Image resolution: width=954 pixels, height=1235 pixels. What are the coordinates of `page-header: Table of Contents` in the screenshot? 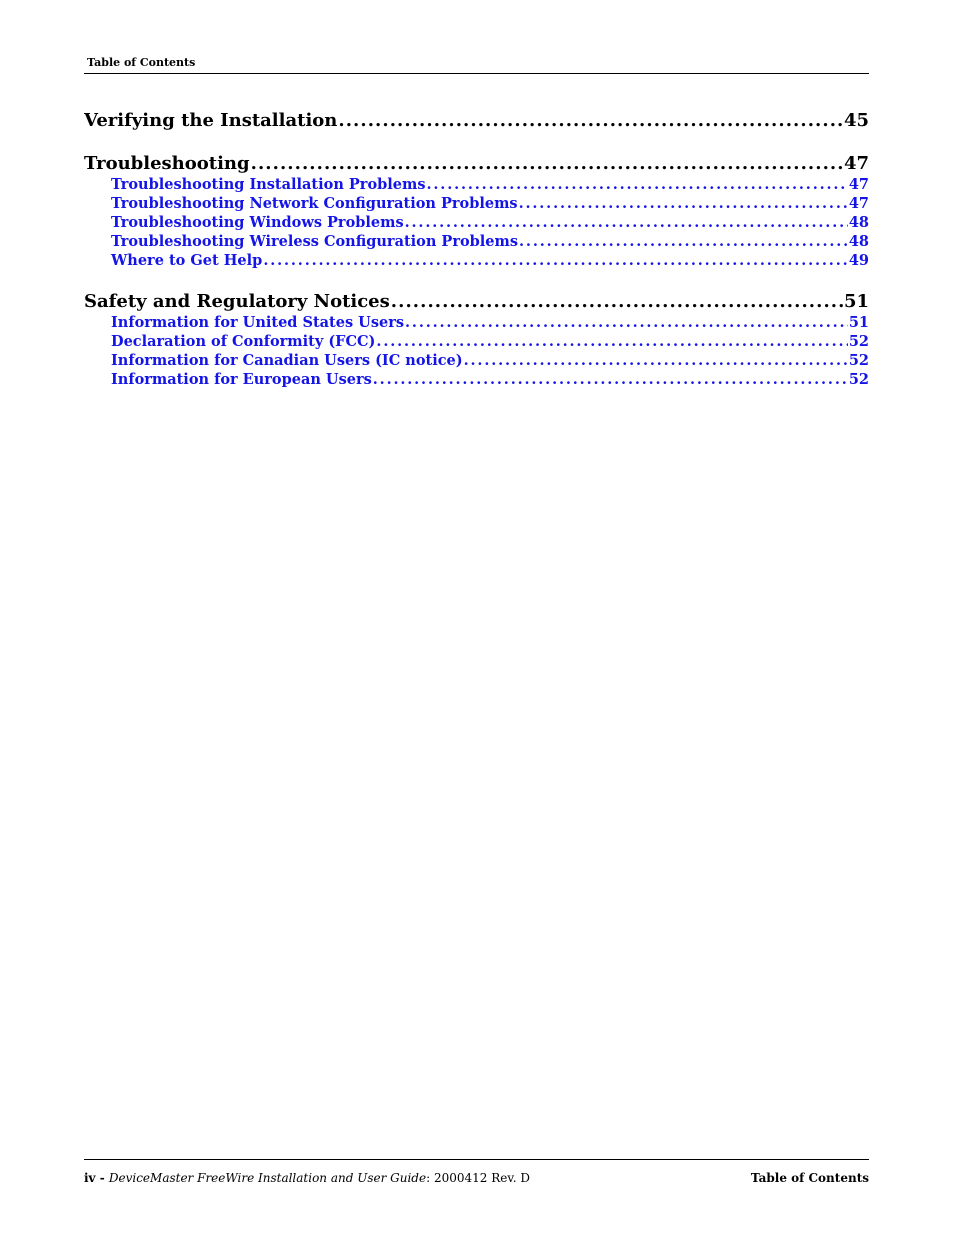 It's located at (476, 65).